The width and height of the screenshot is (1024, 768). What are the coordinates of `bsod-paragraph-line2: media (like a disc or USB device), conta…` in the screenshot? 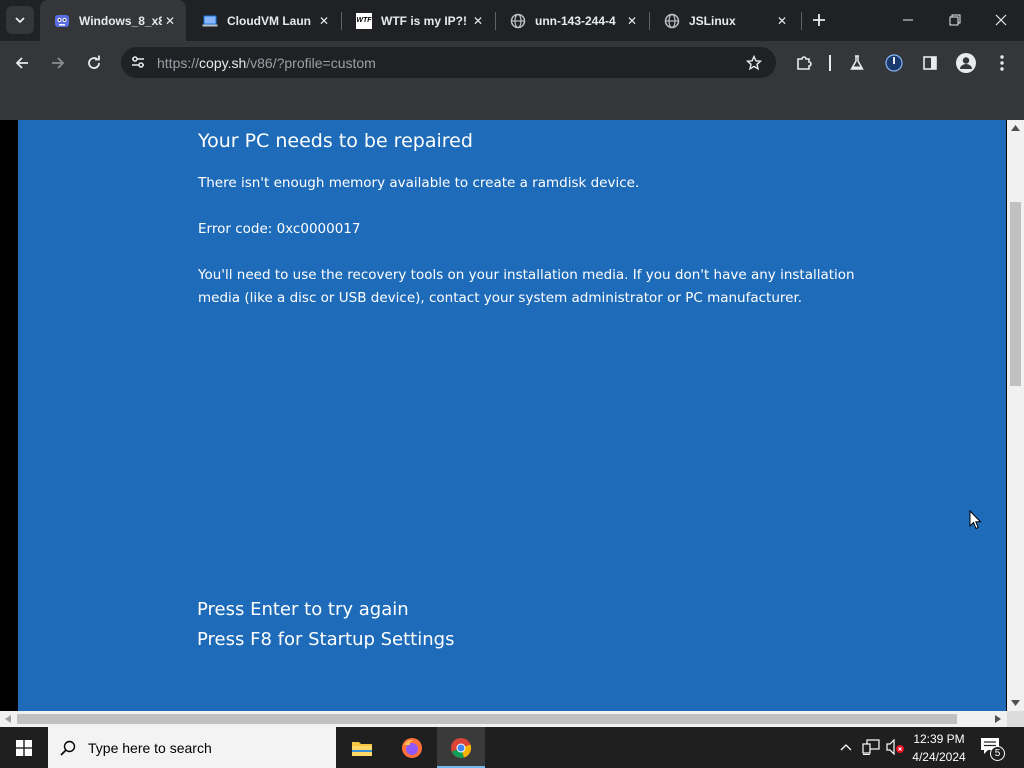 It's located at (500, 298).